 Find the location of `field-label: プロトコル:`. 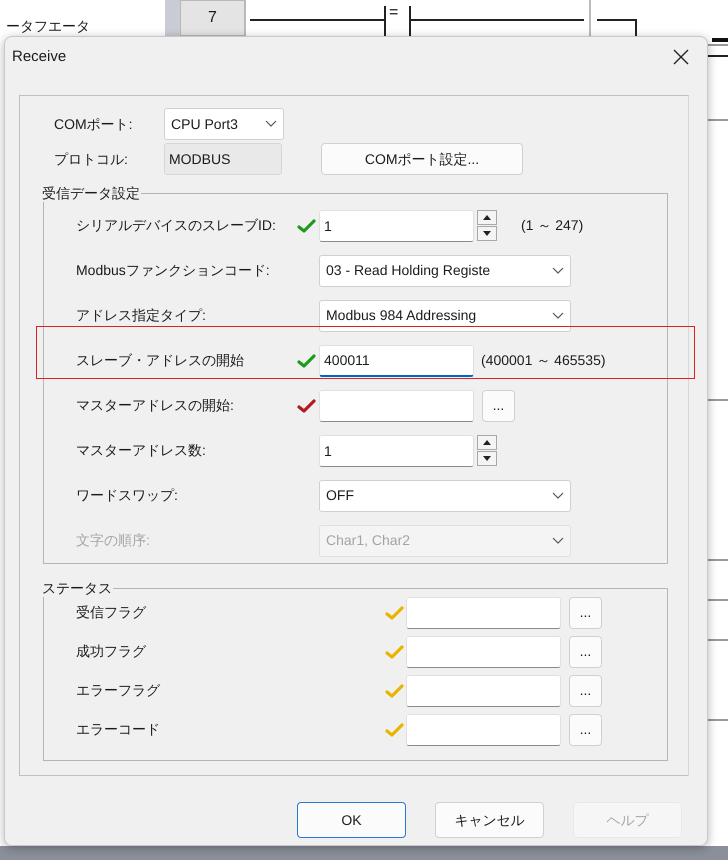

field-label: プロトコル: is located at coordinates (91, 159).